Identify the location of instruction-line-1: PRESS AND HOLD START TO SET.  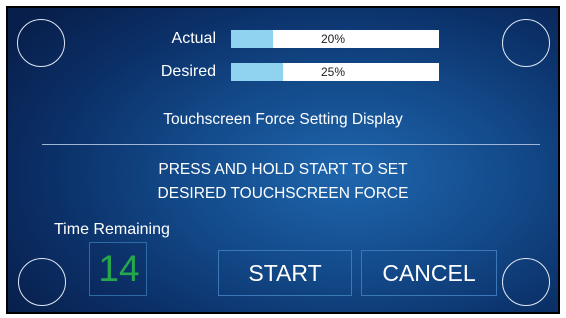
(283, 169).